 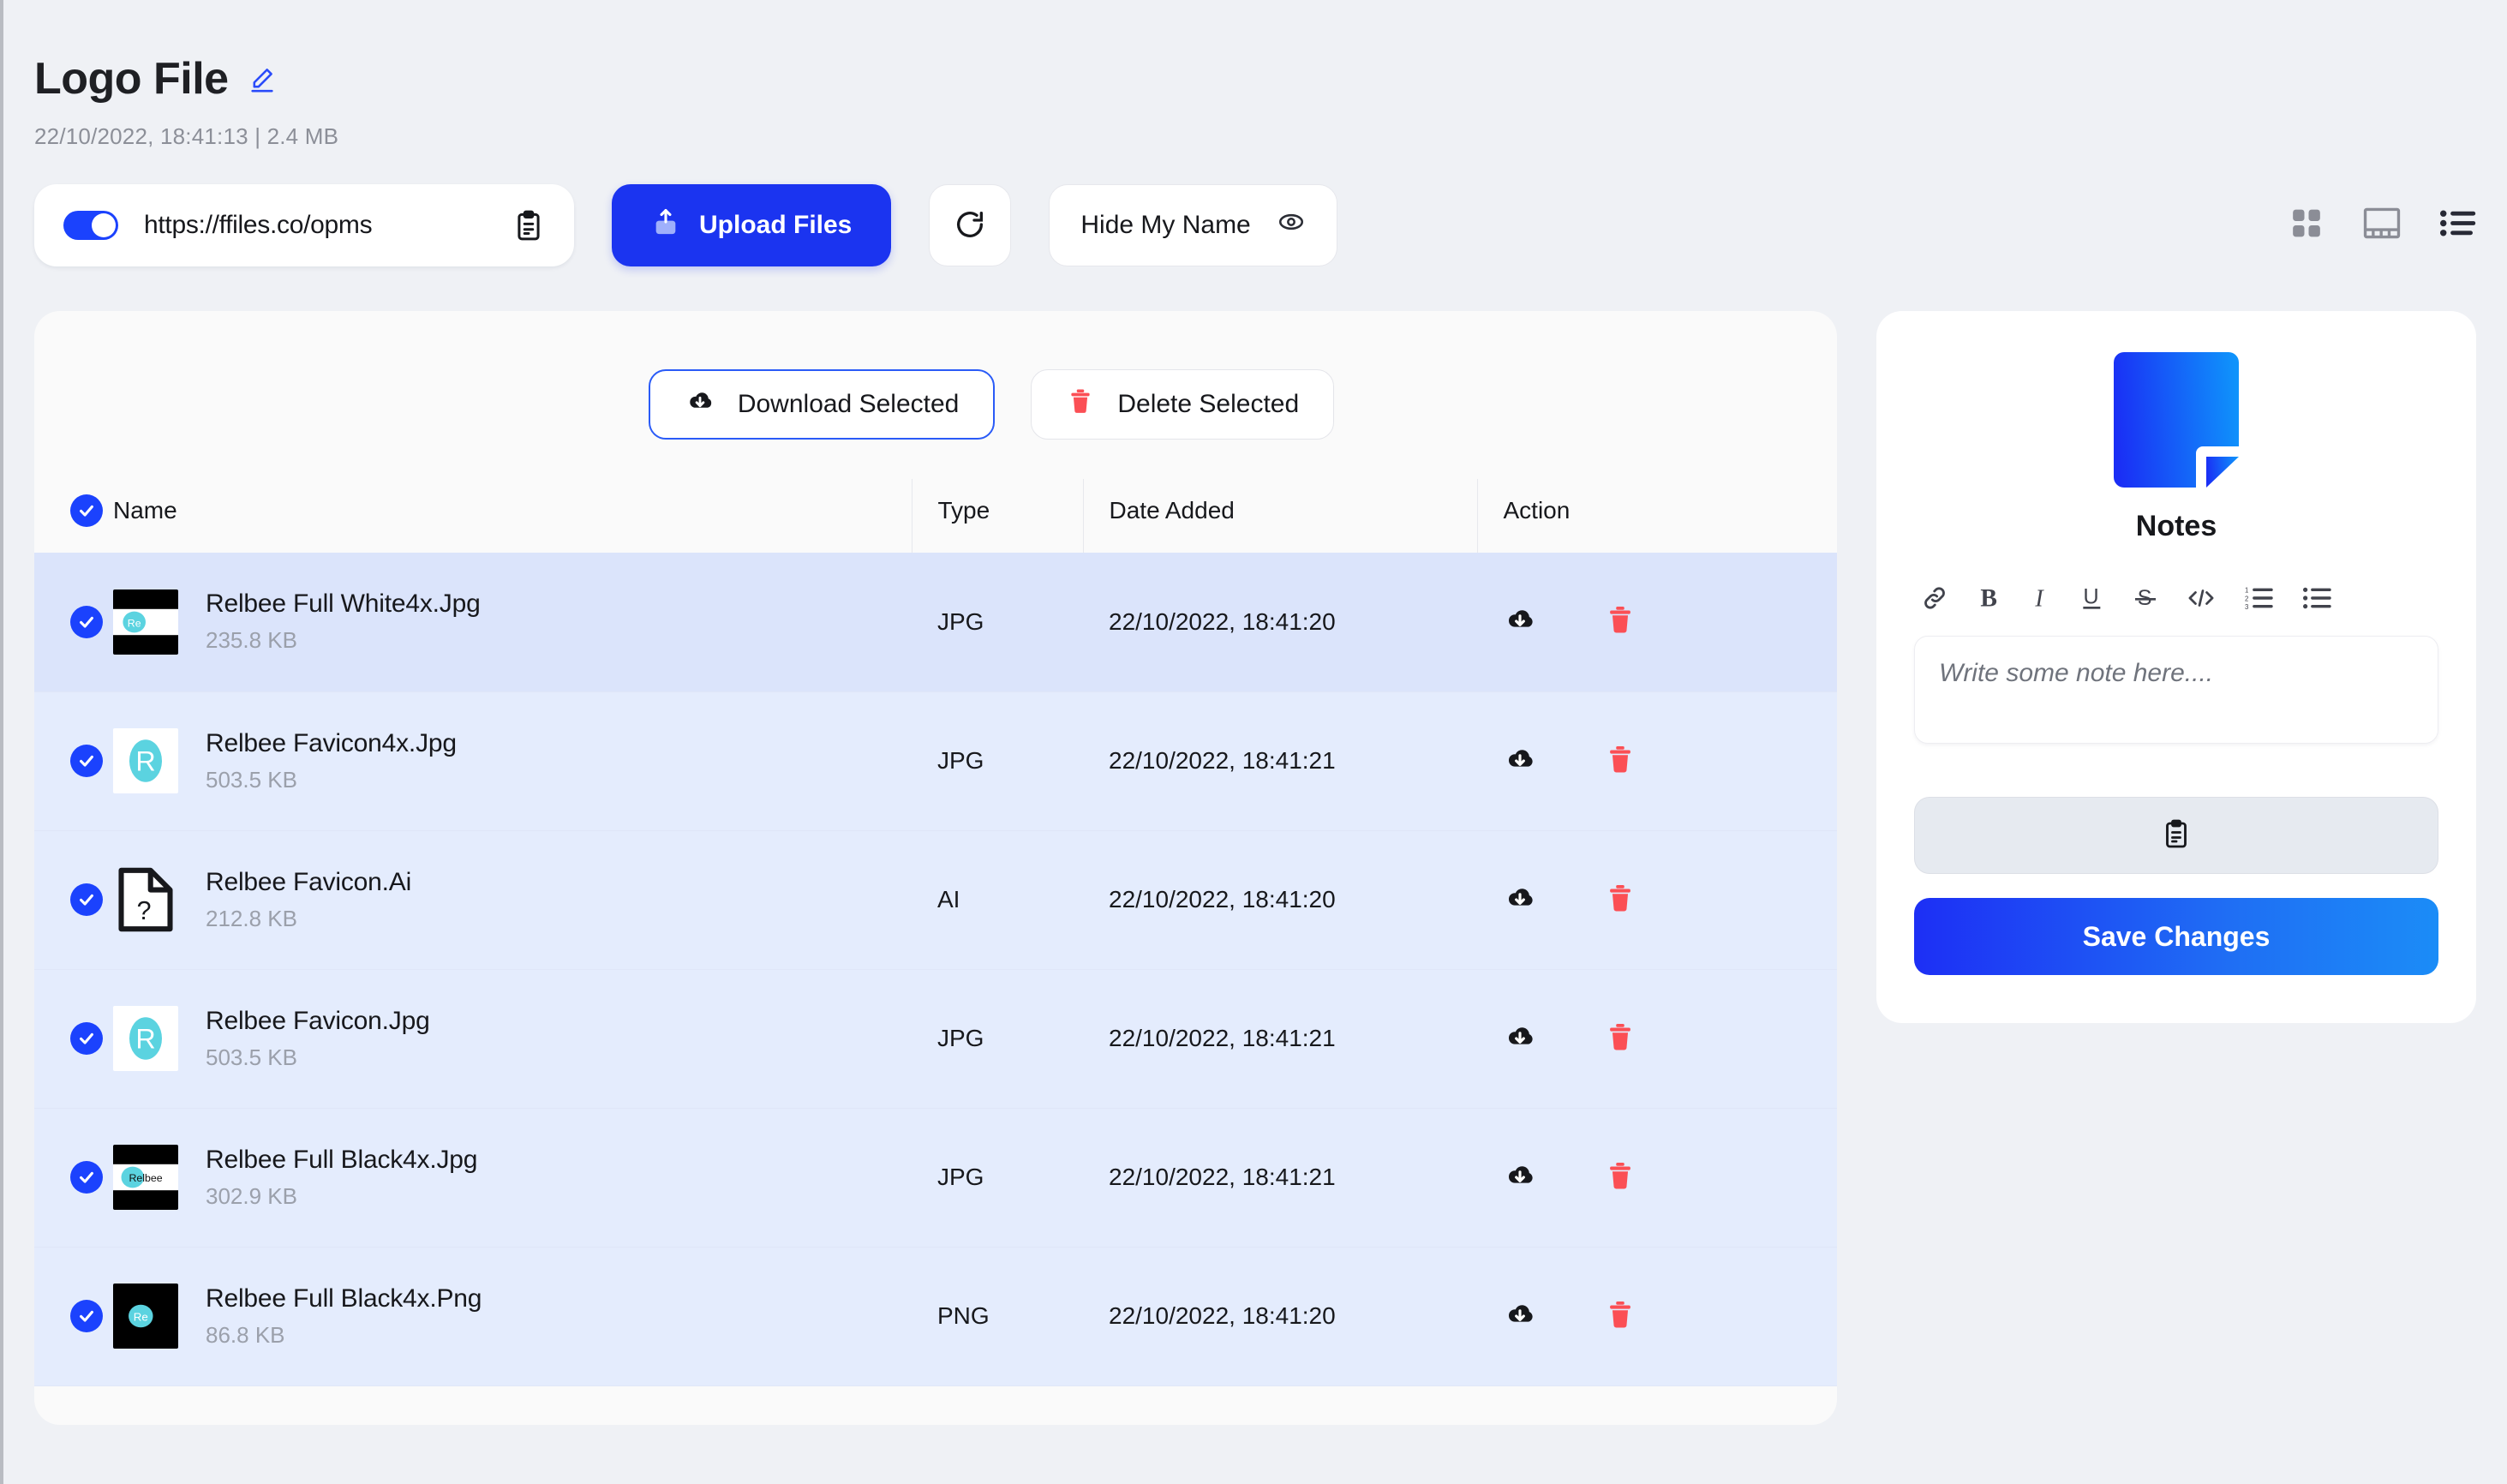 I want to click on gallery-view-icon, so click(x=2382, y=226).